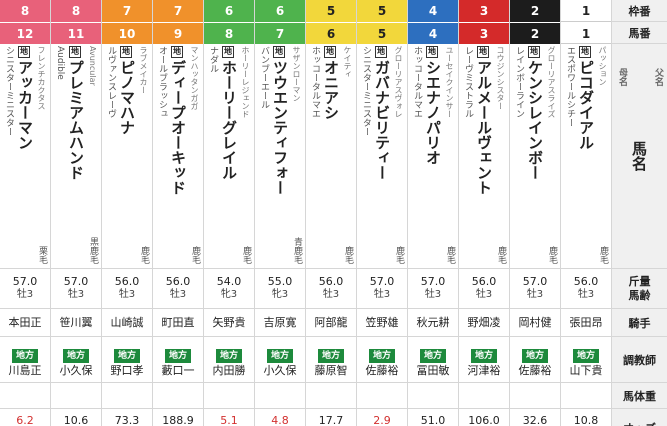  I want to click on jockey-name: 町田直, so click(178, 323).